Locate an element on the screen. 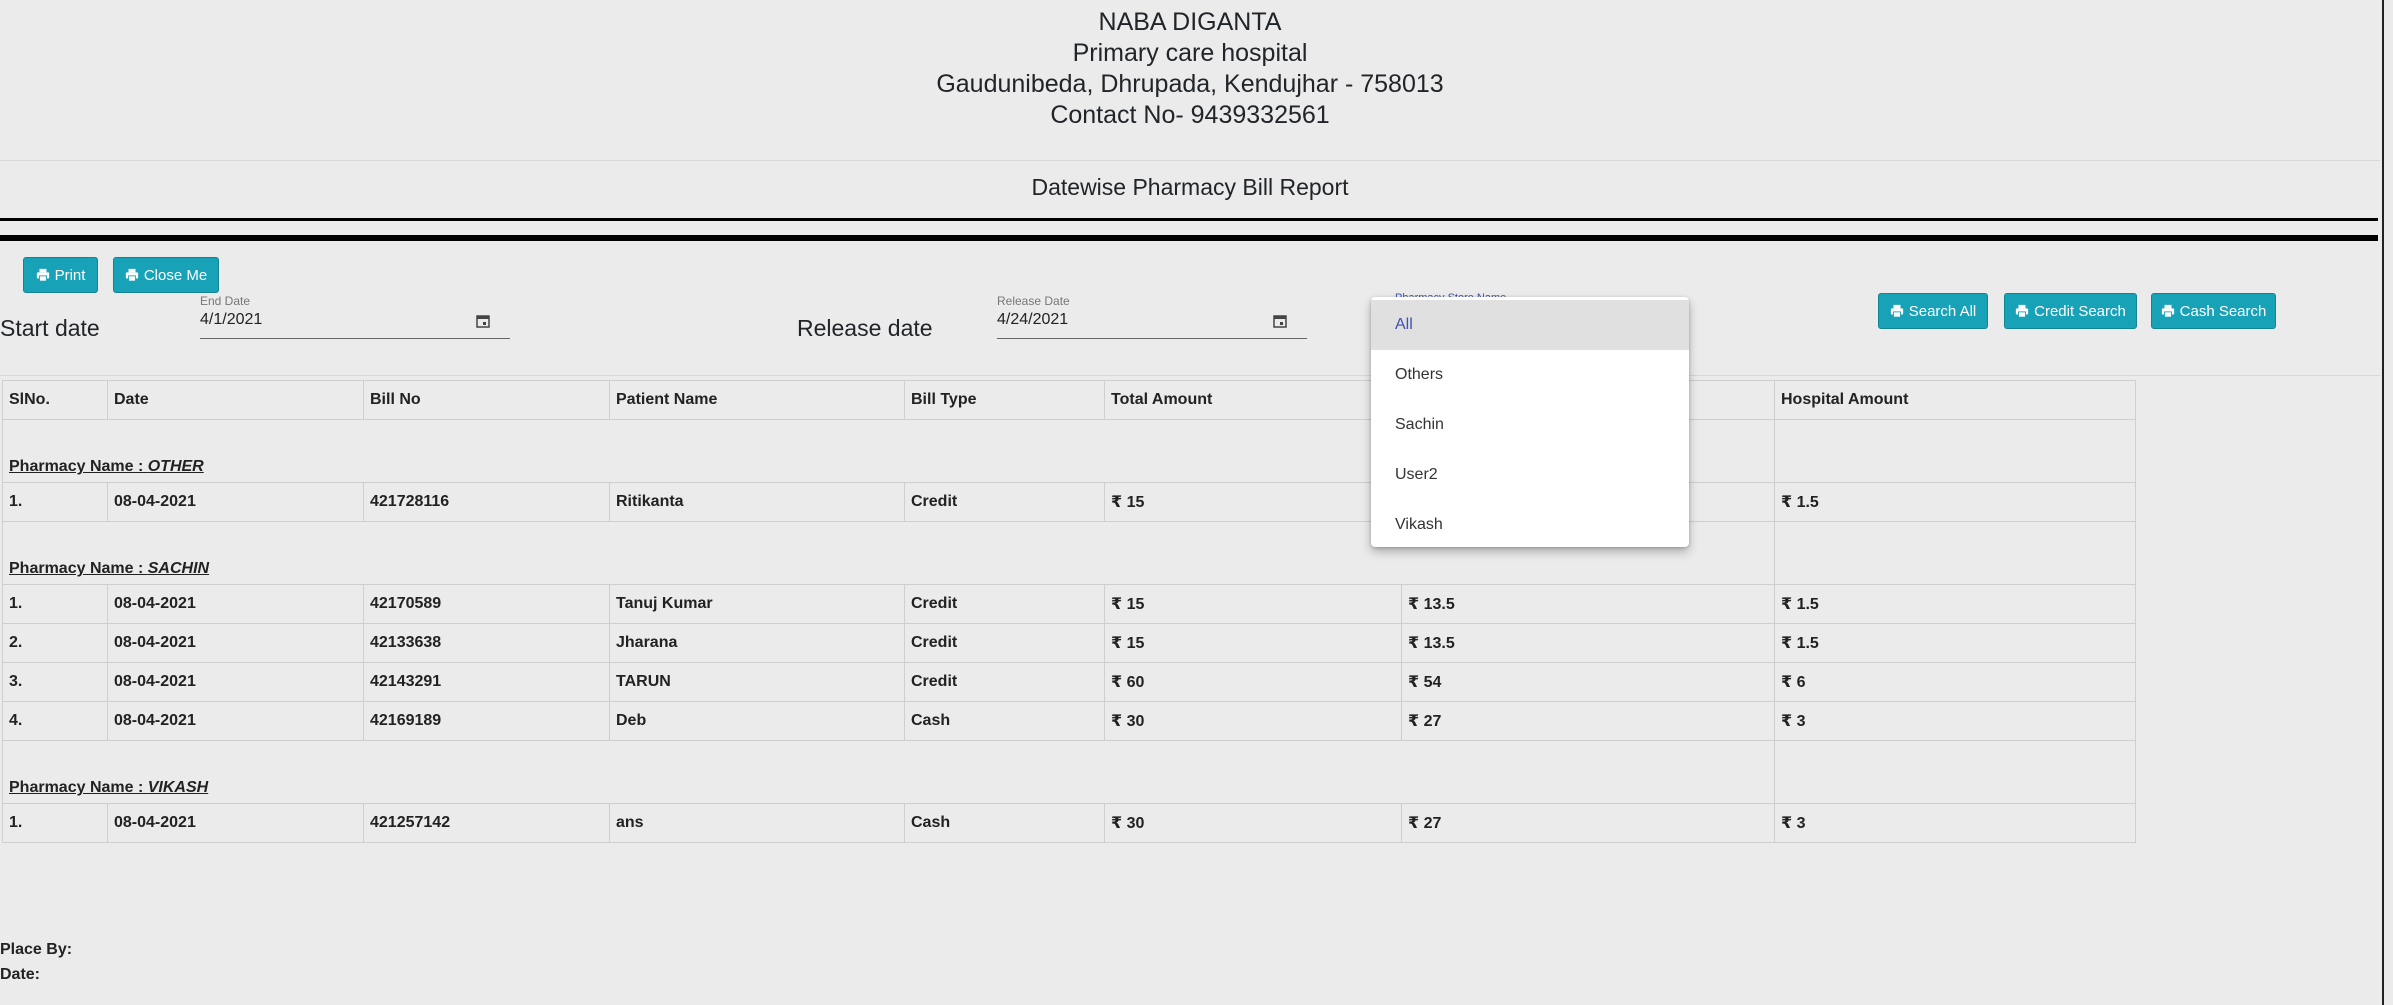 Image resolution: width=2393 pixels, height=1005 pixels. column-header: Total Amount is located at coordinates (1253, 400).